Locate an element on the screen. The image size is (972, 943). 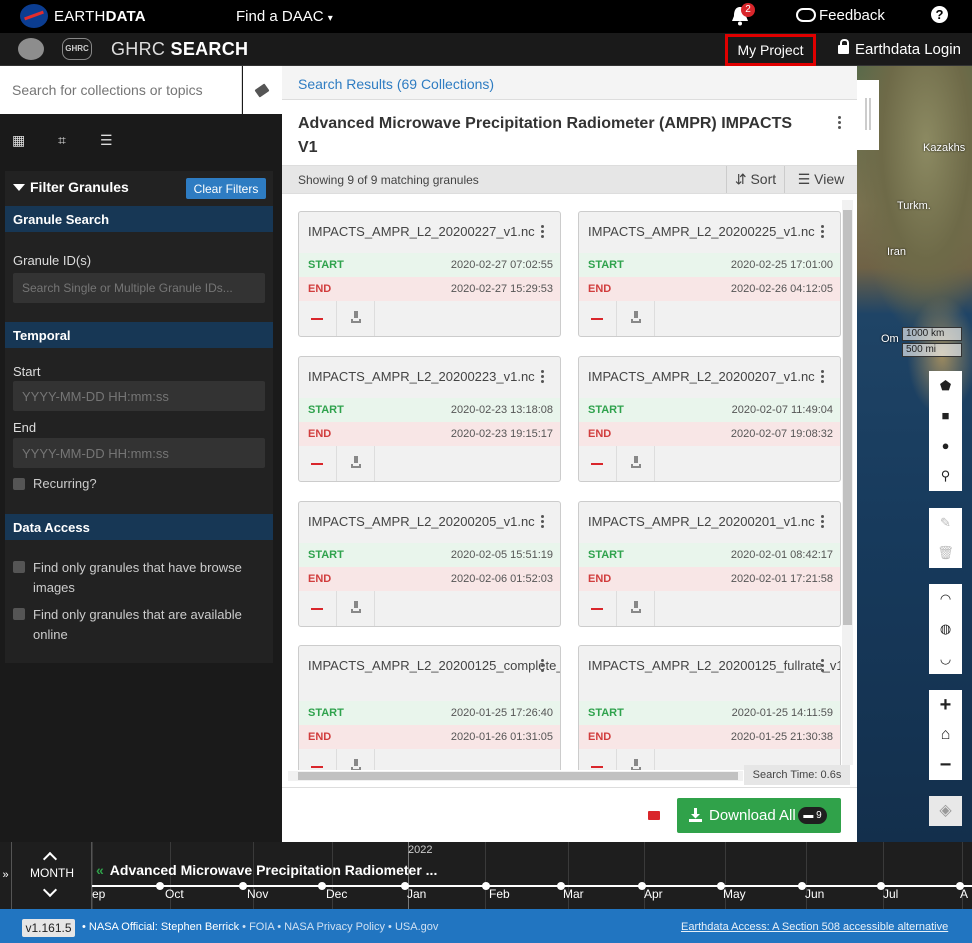
top-navbar: EARTHDATA Find a DAAC ▾ 2 Feedback ? is located at coordinates (486, 16).